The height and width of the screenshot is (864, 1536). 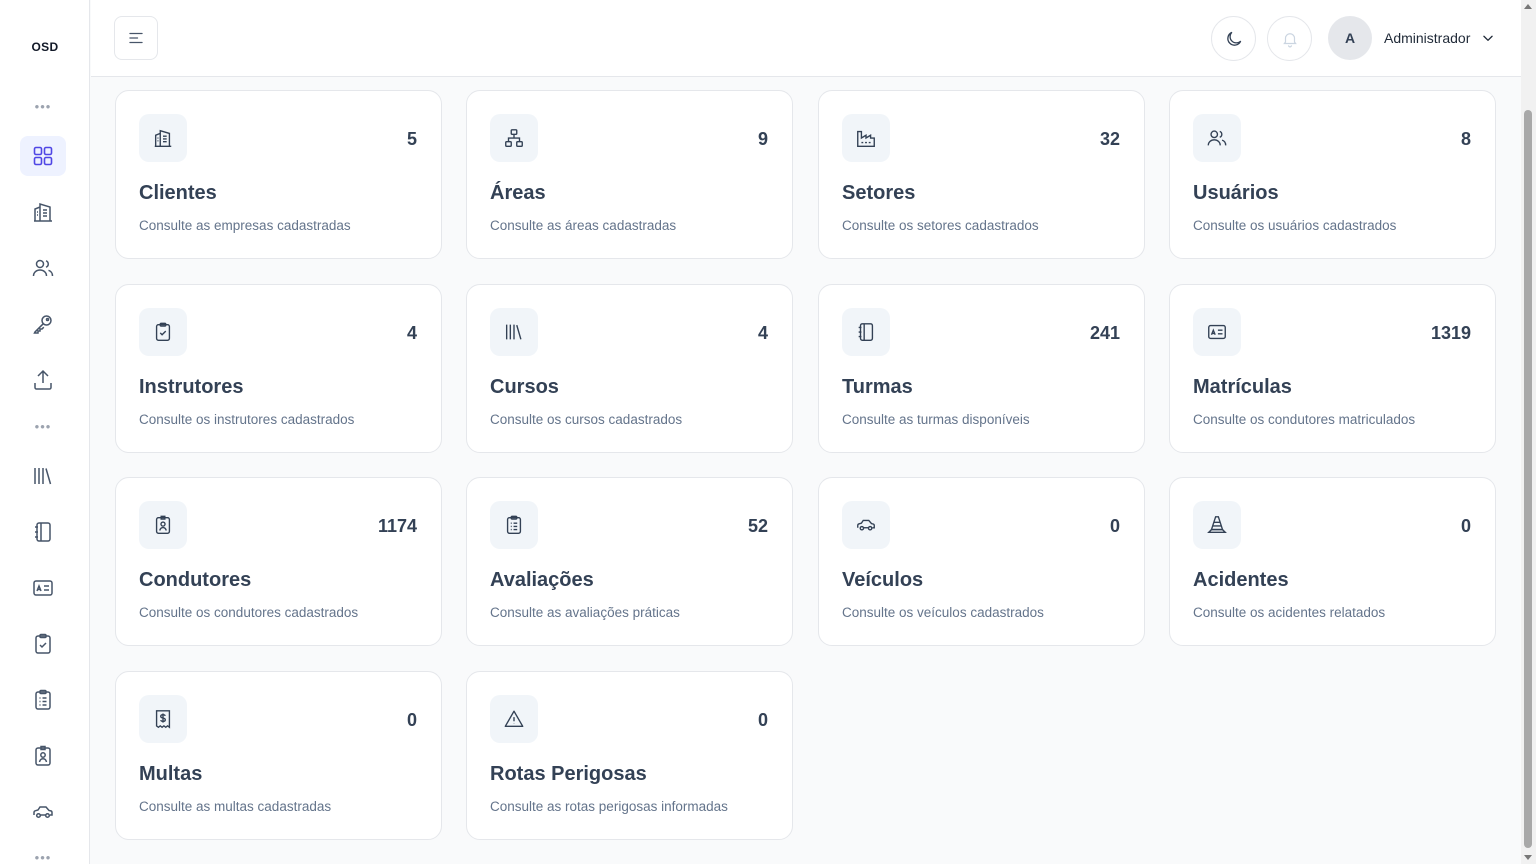 I want to click on topbar: A Administrador, so click(x=806, y=38).